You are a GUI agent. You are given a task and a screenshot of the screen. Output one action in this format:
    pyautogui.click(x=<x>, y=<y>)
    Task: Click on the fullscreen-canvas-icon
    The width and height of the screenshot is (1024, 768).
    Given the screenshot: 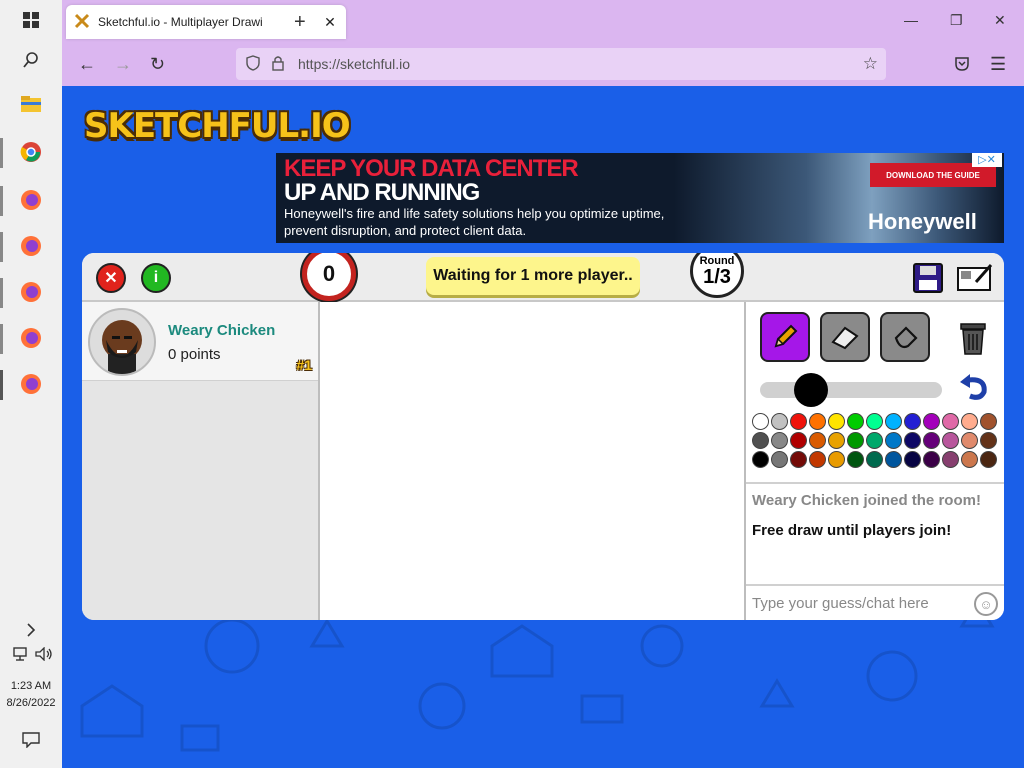 What is the action you would take?
    pyautogui.click(x=975, y=278)
    